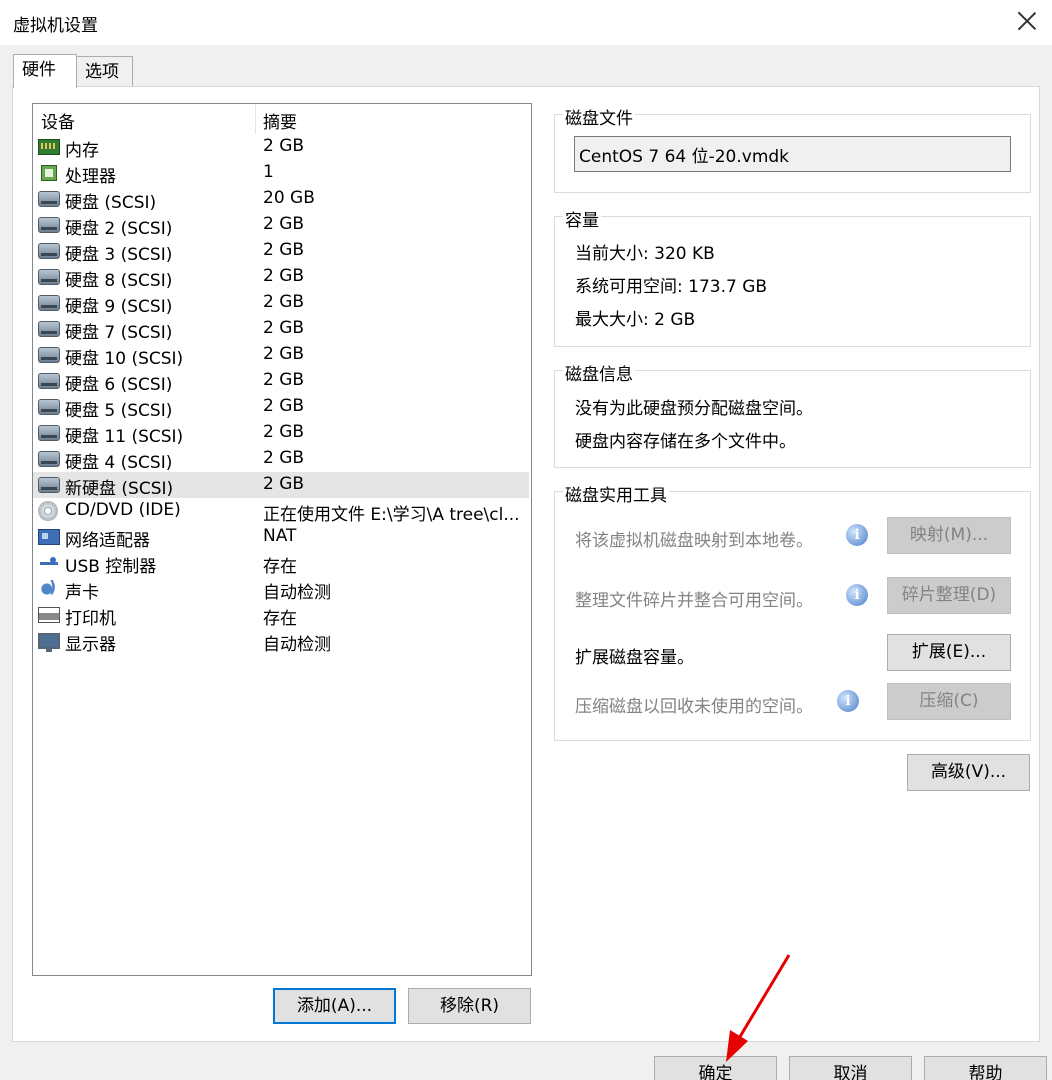 The image size is (1052, 1080). What do you see at coordinates (671, 287) in the screenshot?
I see `available-space-text: 系统可用空间: 173.7 GB` at bounding box center [671, 287].